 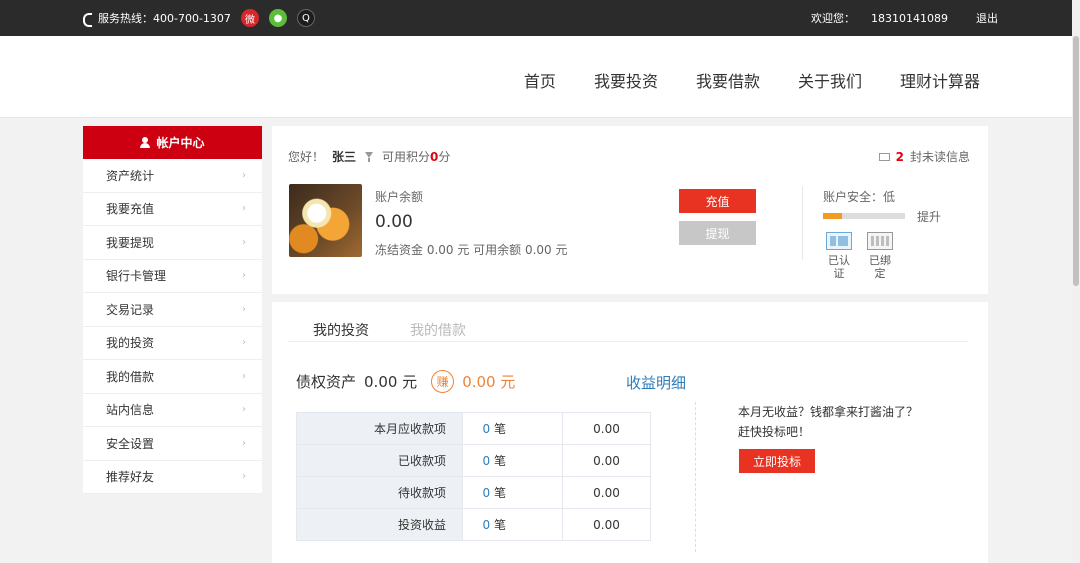 What do you see at coordinates (859, 197) in the screenshot?
I see `security-level-label: 账户安全：低` at bounding box center [859, 197].